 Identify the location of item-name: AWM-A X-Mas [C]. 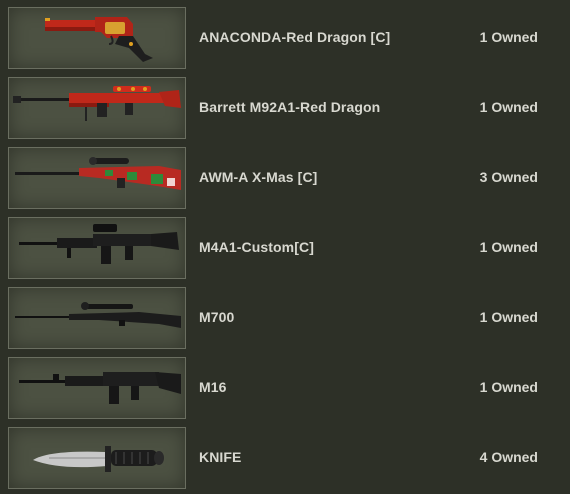
(258, 177).